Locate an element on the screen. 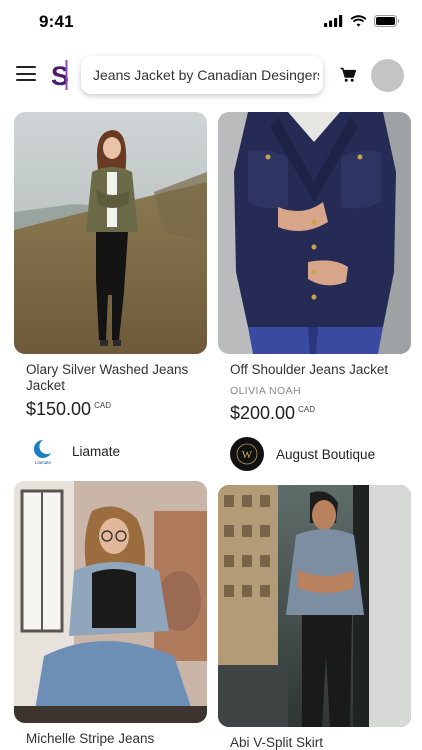 The image size is (422, 750). august-boutique-logo-icon: W is located at coordinates (247, 454).